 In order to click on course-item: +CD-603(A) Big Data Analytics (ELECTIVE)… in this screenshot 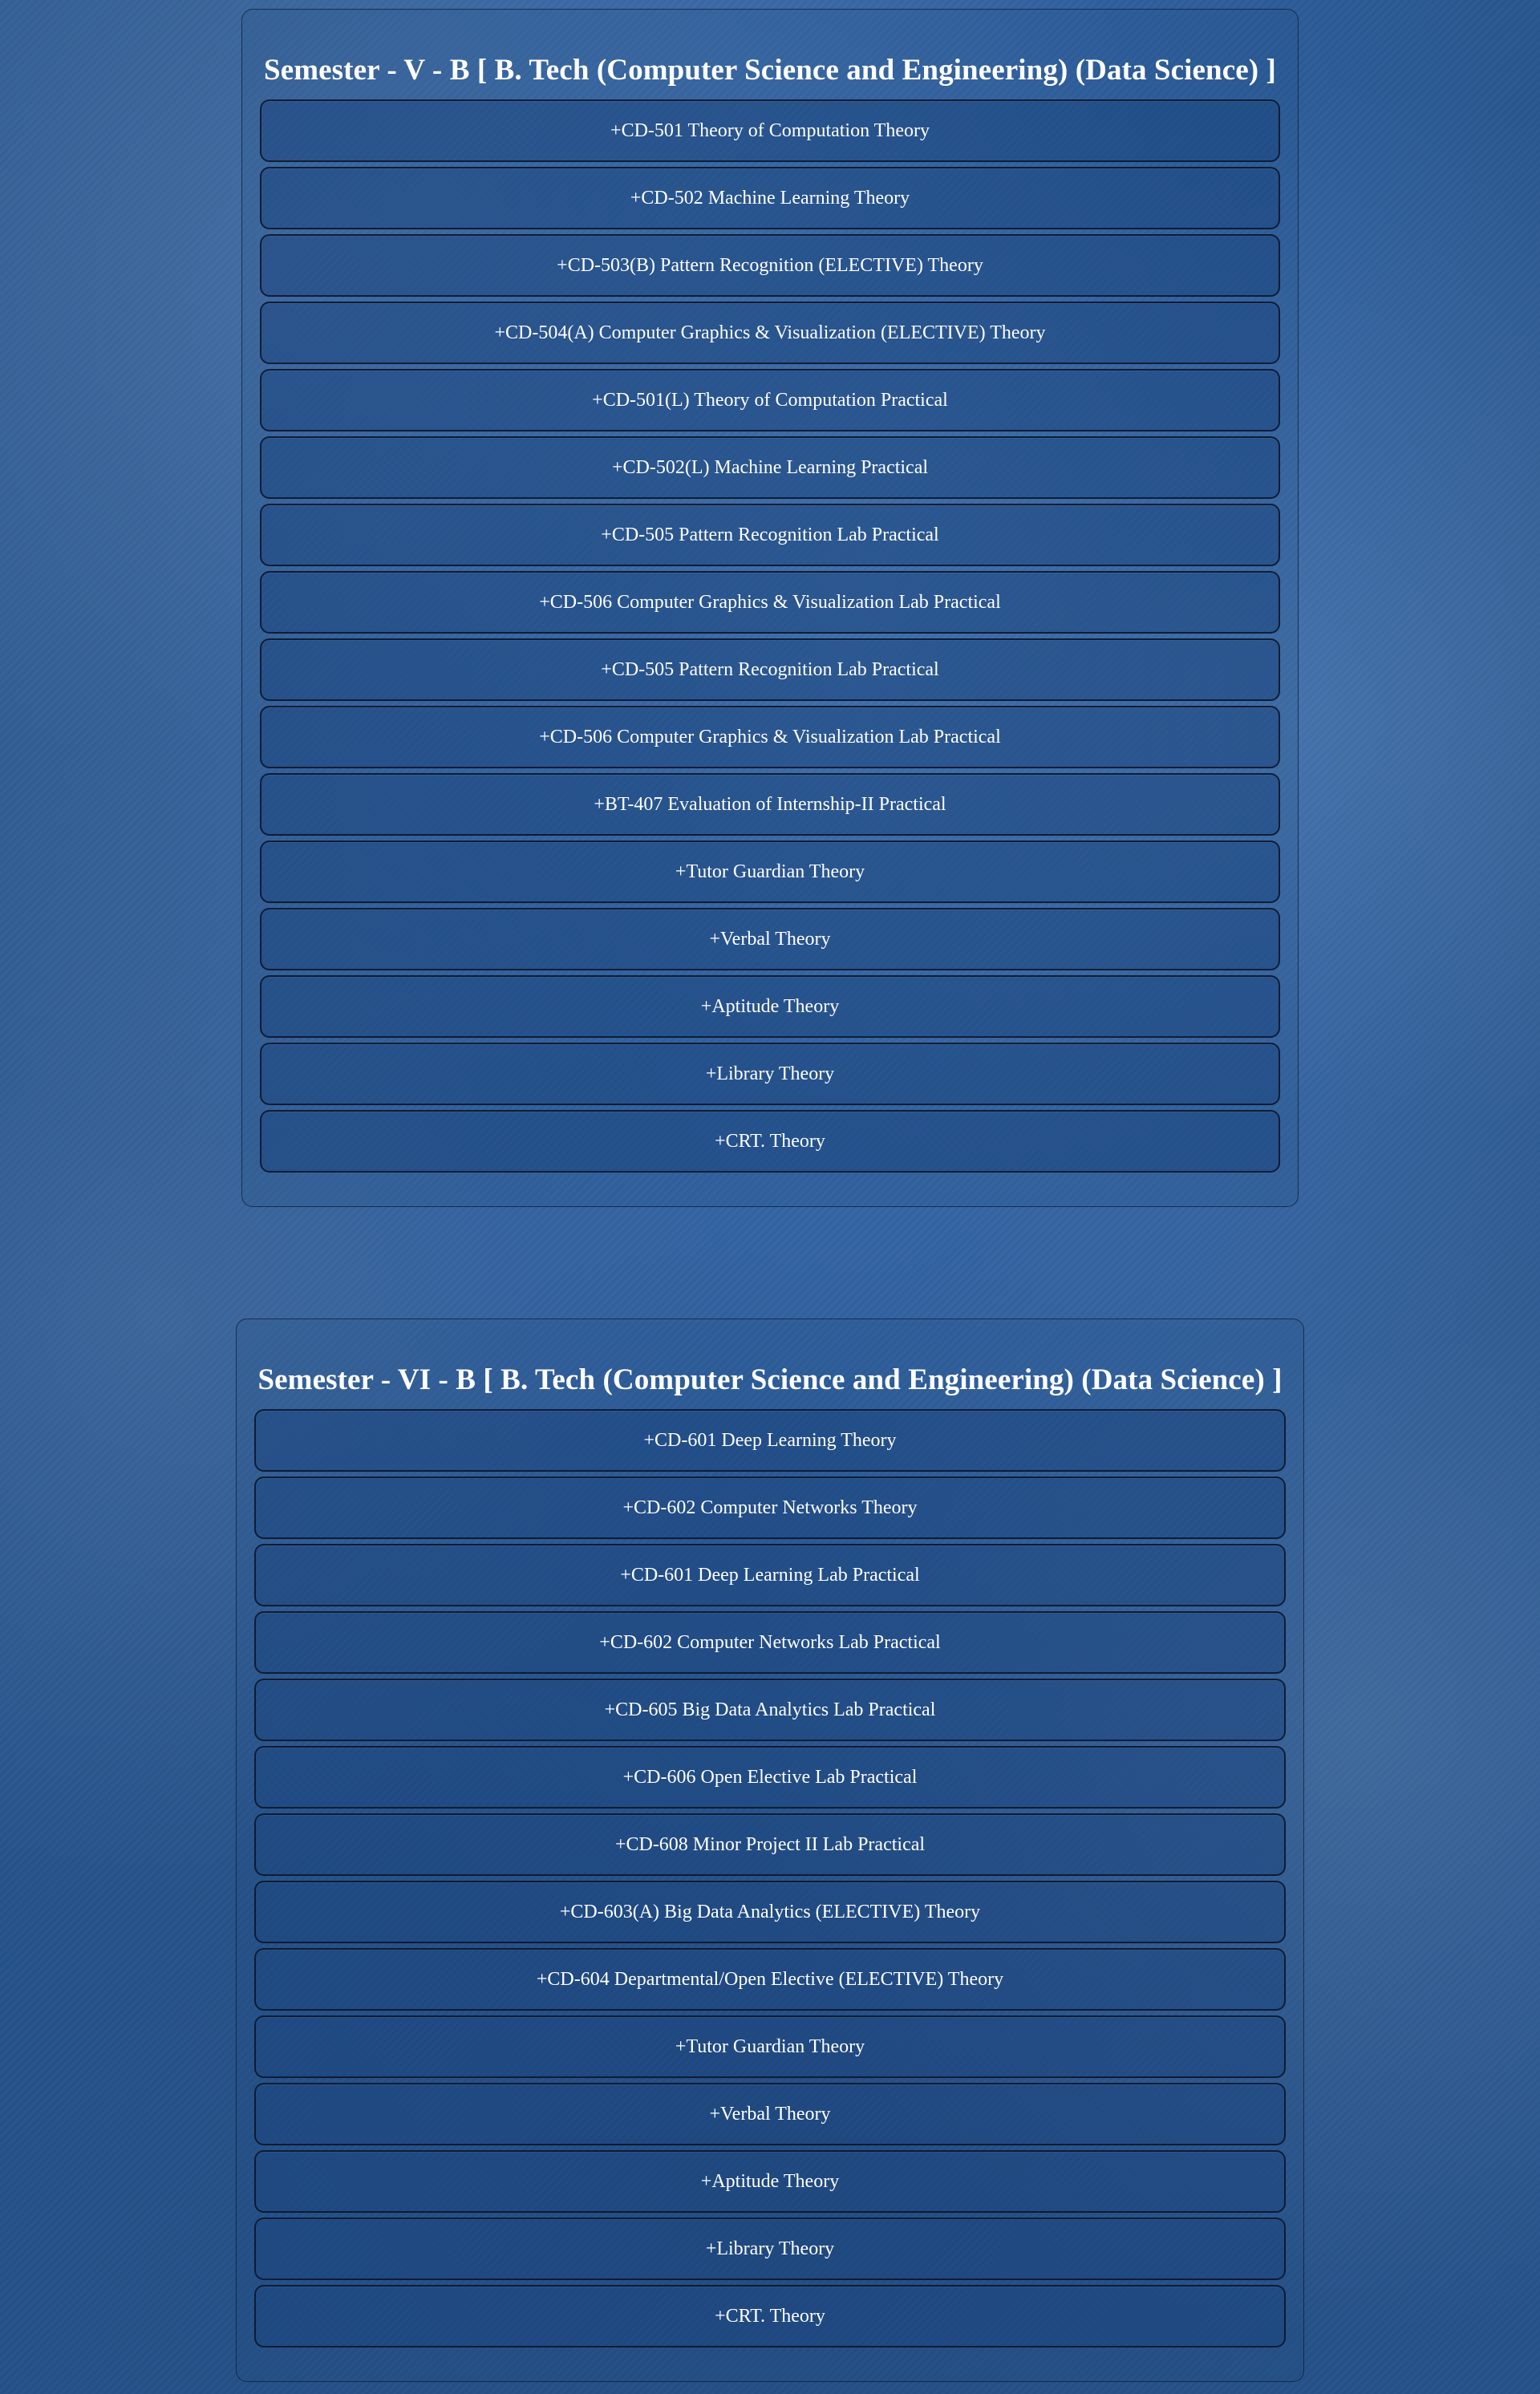, I will do `click(770, 1912)`.